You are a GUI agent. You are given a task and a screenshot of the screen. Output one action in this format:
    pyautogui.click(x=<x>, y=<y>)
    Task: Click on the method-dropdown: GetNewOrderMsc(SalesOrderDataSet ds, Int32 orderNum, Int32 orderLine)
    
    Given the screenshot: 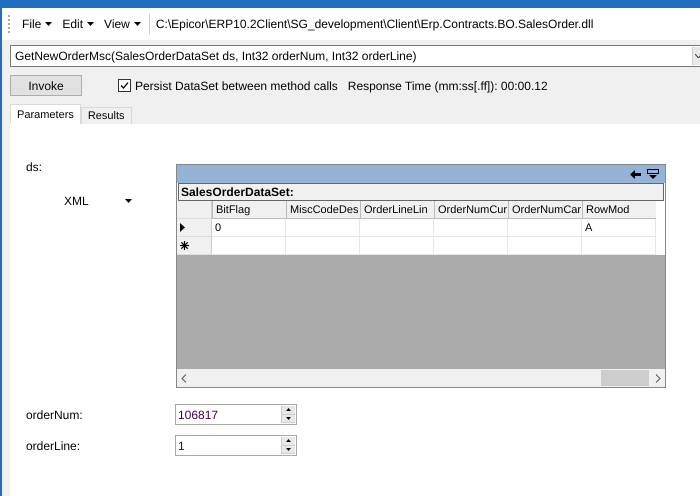 What is the action you would take?
    pyautogui.click(x=355, y=56)
    